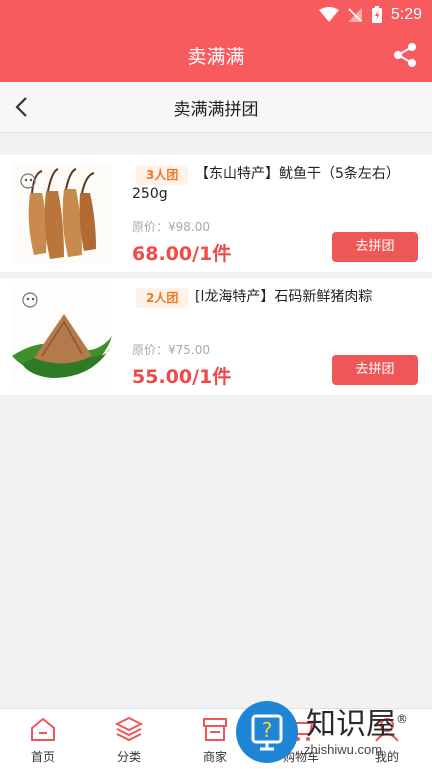  What do you see at coordinates (171, 350) in the screenshot?
I see `original-price: 原价：¥75.00` at bounding box center [171, 350].